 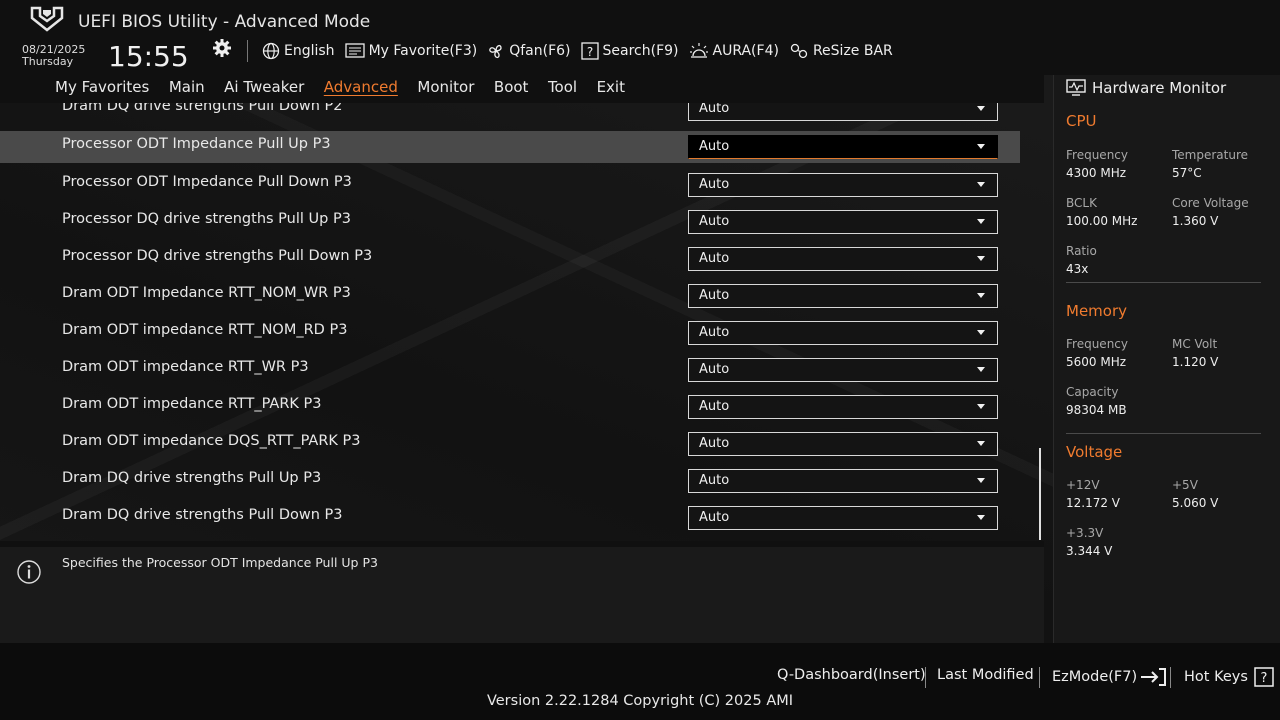 What do you see at coordinates (185, 367) in the screenshot?
I see `setting-label: Dram ODT impedance RTT_WR P3` at bounding box center [185, 367].